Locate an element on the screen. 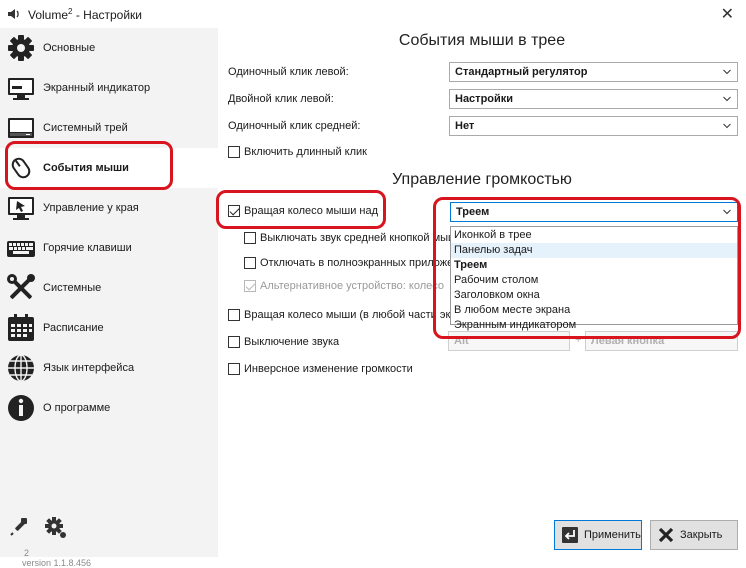  window-title: Volume2 - Настройки is located at coordinates (85, 14).